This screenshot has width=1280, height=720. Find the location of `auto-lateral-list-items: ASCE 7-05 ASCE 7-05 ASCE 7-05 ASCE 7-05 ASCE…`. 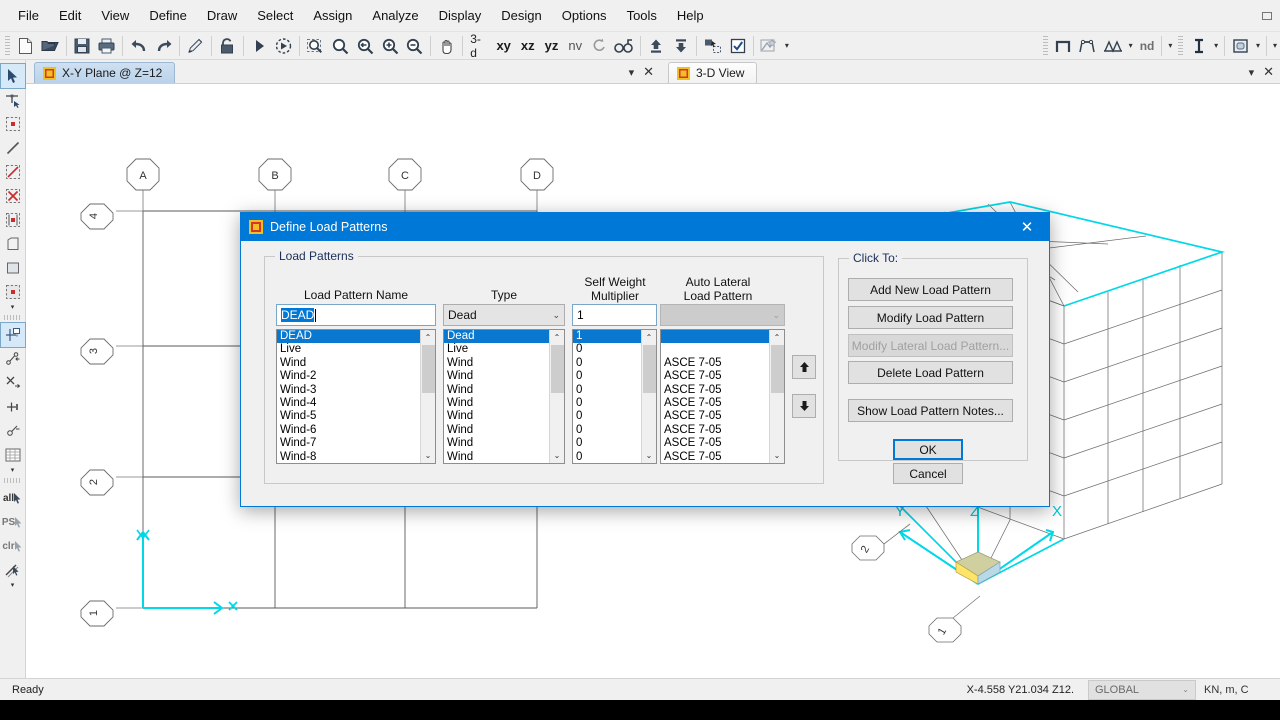

auto-lateral-list-items: ASCE 7-05 ASCE 7-05 ASCE 7-05 ASCE 7-05 ASCE… is located at coordinates (715, 396).